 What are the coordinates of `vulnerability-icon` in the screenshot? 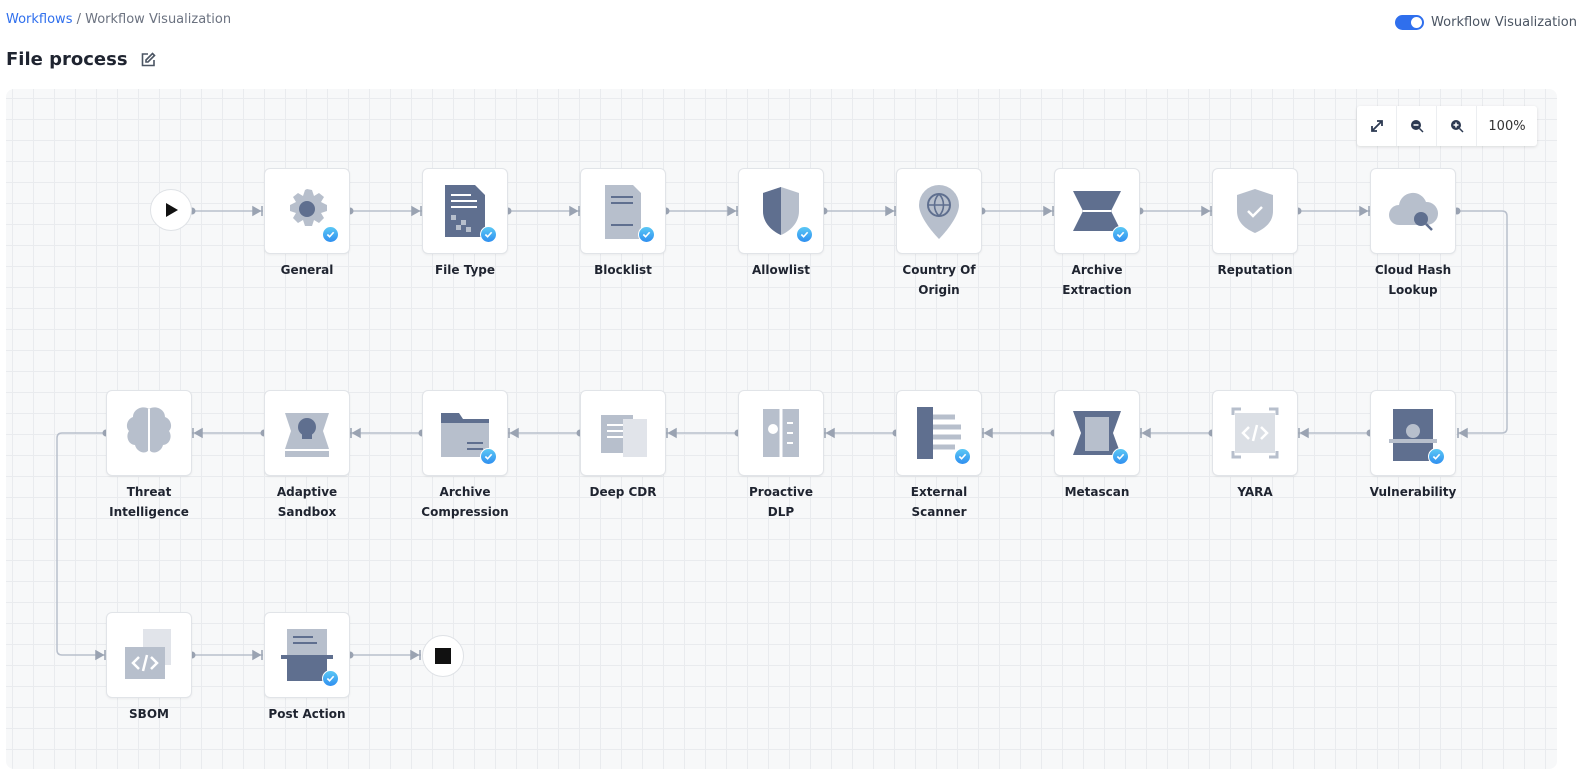 It's located at (1415, 434).